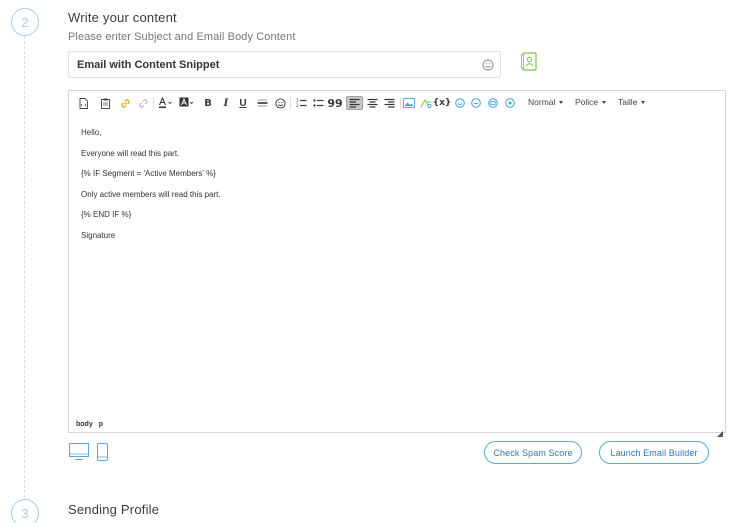 This screenshot has width=750, height=523. Describe the element at coordinates (122, 17) in the screenshot. I see `step-2-title: Write your content` at that location.